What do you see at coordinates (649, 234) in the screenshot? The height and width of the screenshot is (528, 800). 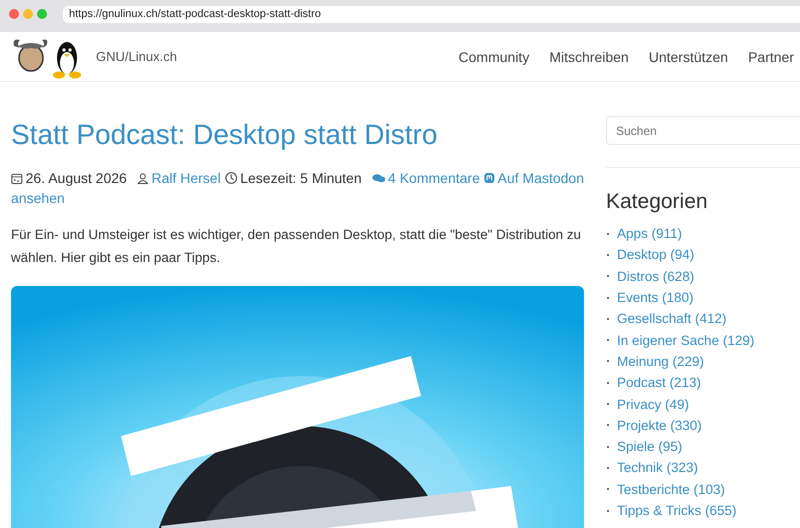 I see `category-link: Apps (911)` at bounding box center [649, 234].